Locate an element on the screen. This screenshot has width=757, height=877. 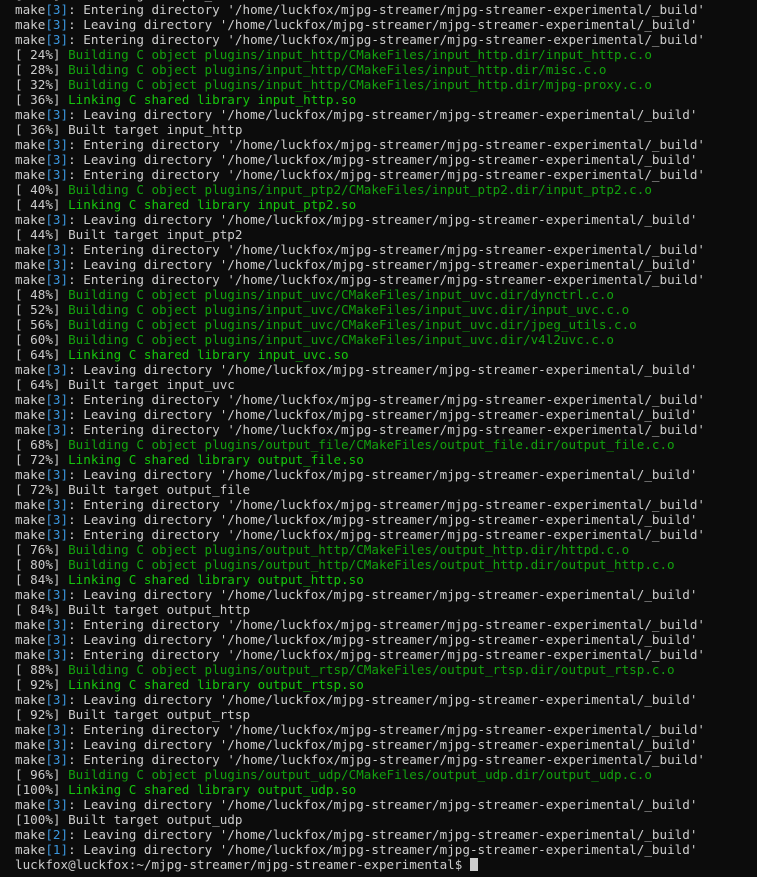
terminal-line: [ 72%] Built target output_file is located at coordinates (360, 489).